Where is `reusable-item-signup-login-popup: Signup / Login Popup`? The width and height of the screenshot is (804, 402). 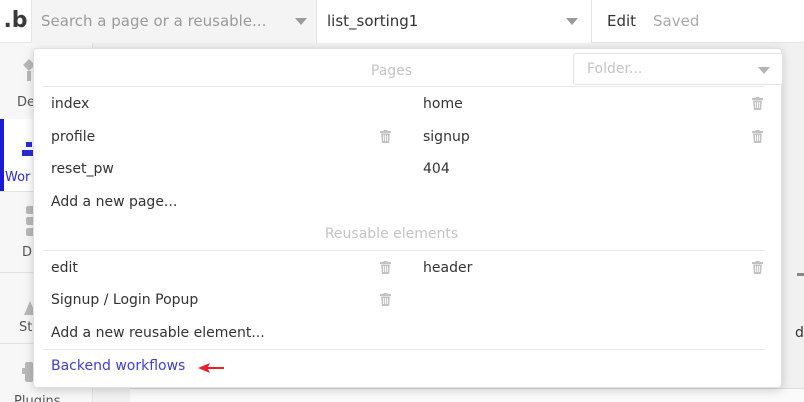
reusable-item-signup-login-popup: Signup / Login Popup is located at coordinates (124, 300).